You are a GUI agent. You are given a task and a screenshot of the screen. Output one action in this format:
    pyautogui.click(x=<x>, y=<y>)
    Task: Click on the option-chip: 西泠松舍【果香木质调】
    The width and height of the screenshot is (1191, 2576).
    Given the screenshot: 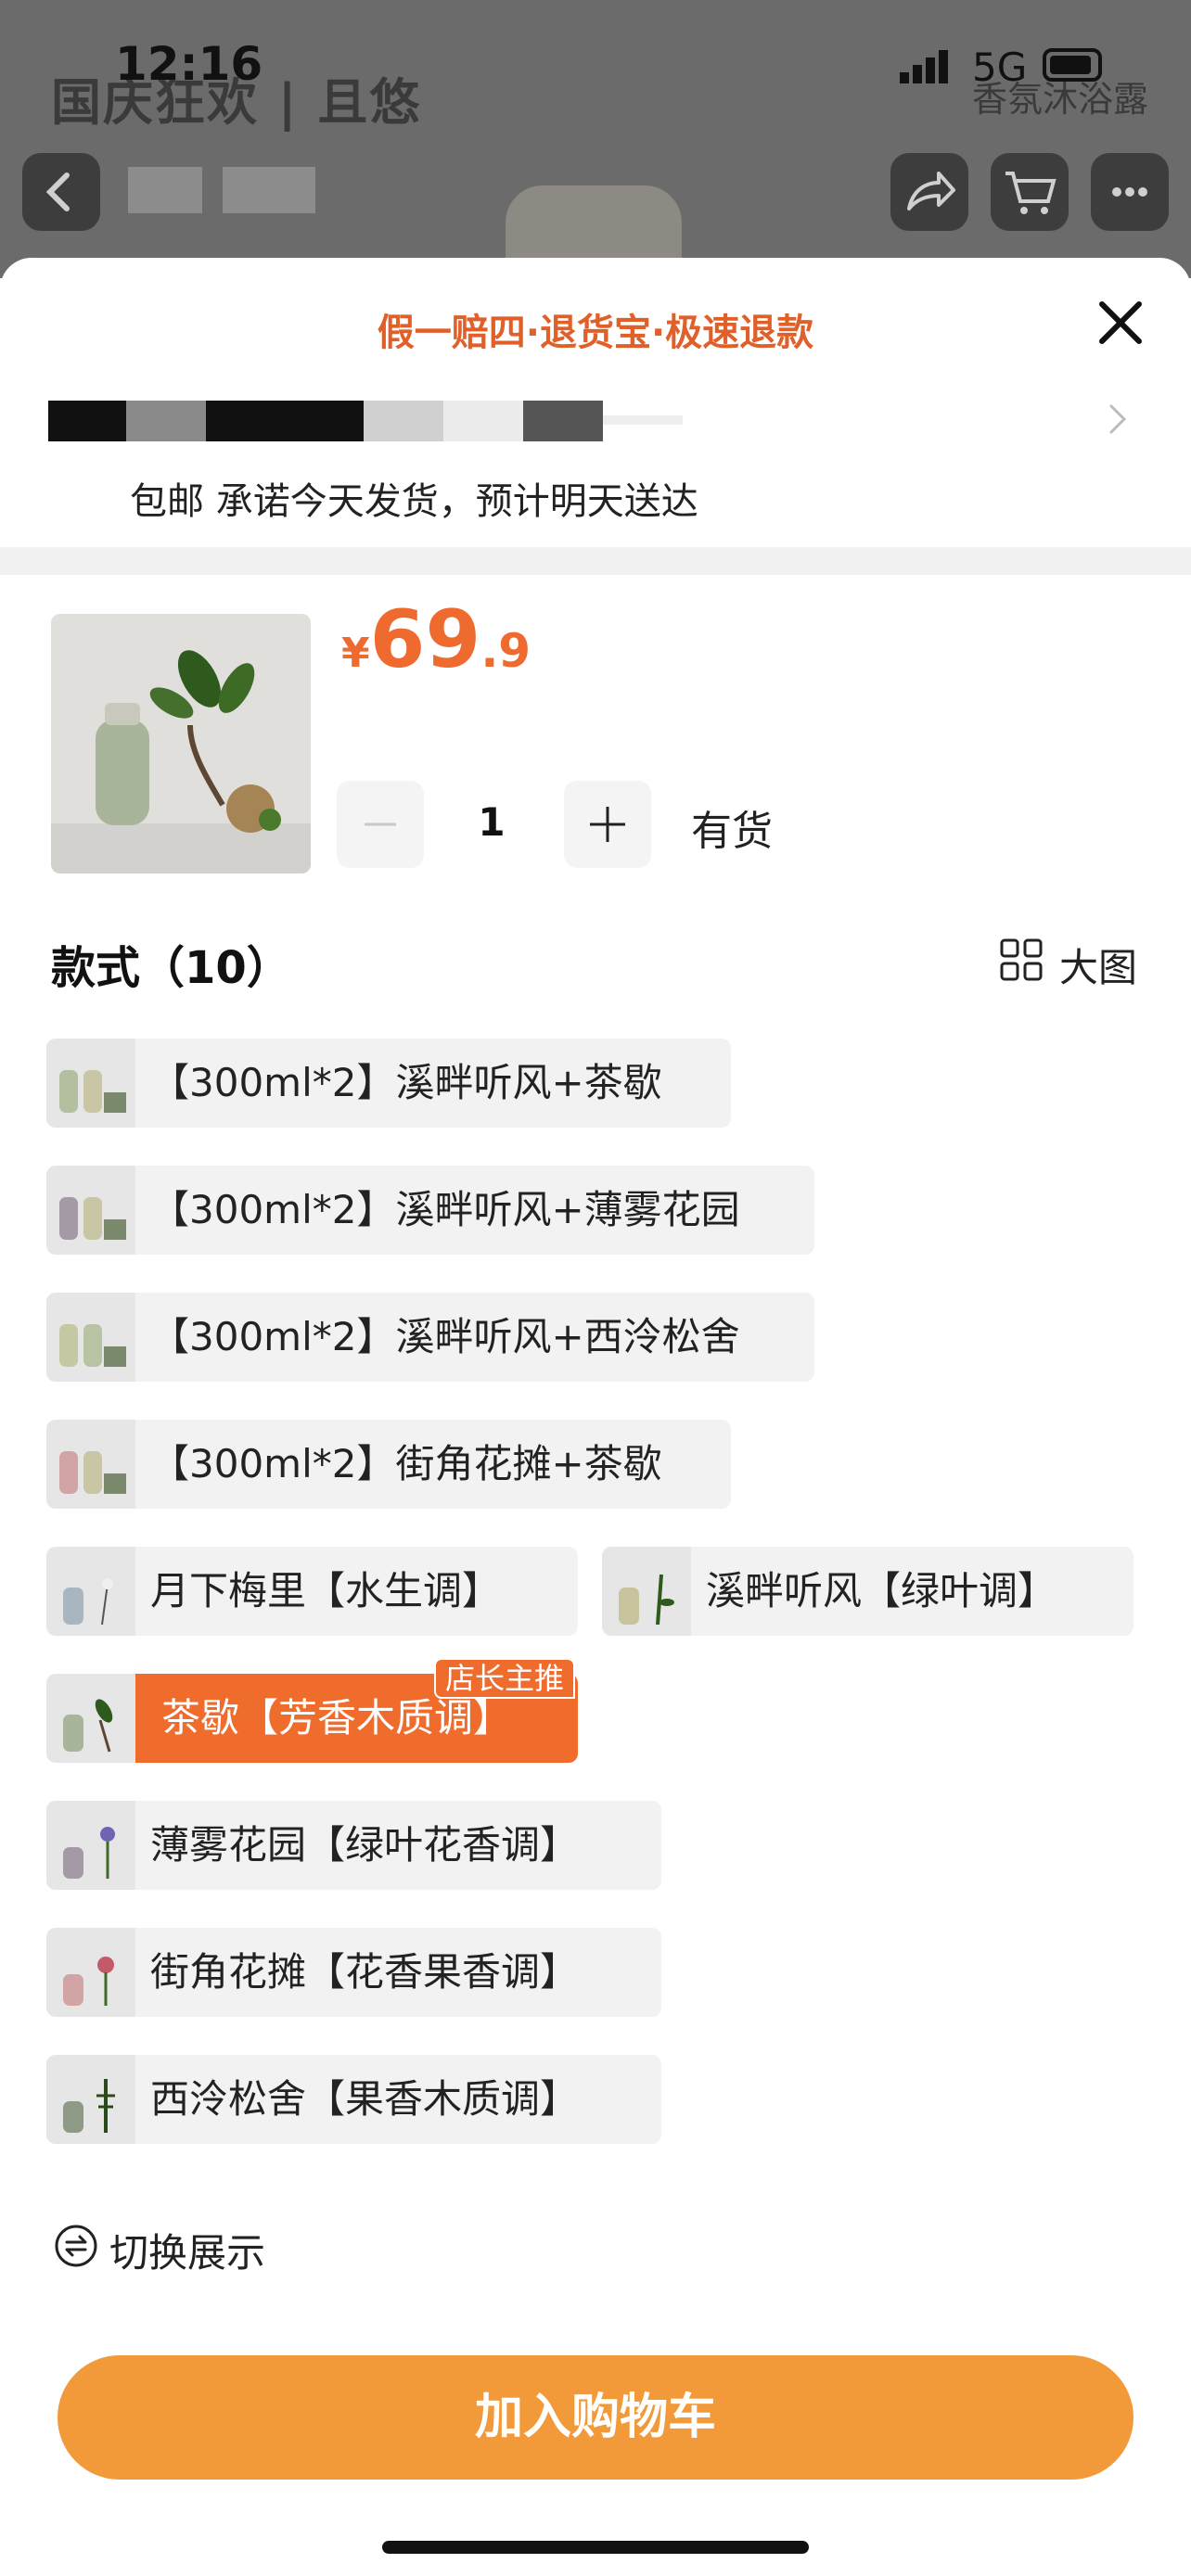 What is the action you would take?
    pyautogui.click(x=353, y=2099)
    